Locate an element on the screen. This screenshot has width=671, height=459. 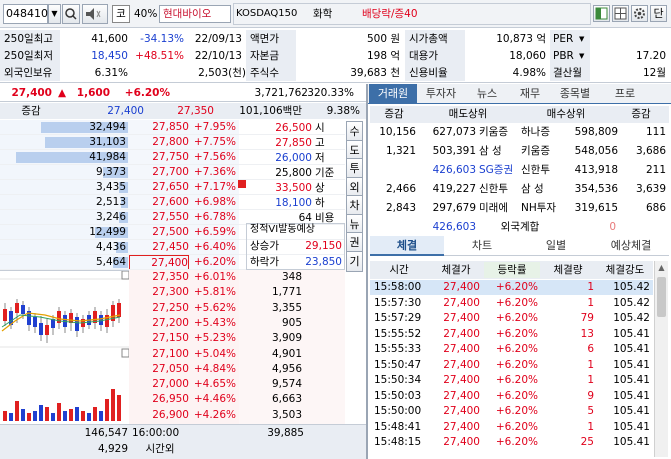
ask-price: 27,800 is located at coordinates (159, 142).